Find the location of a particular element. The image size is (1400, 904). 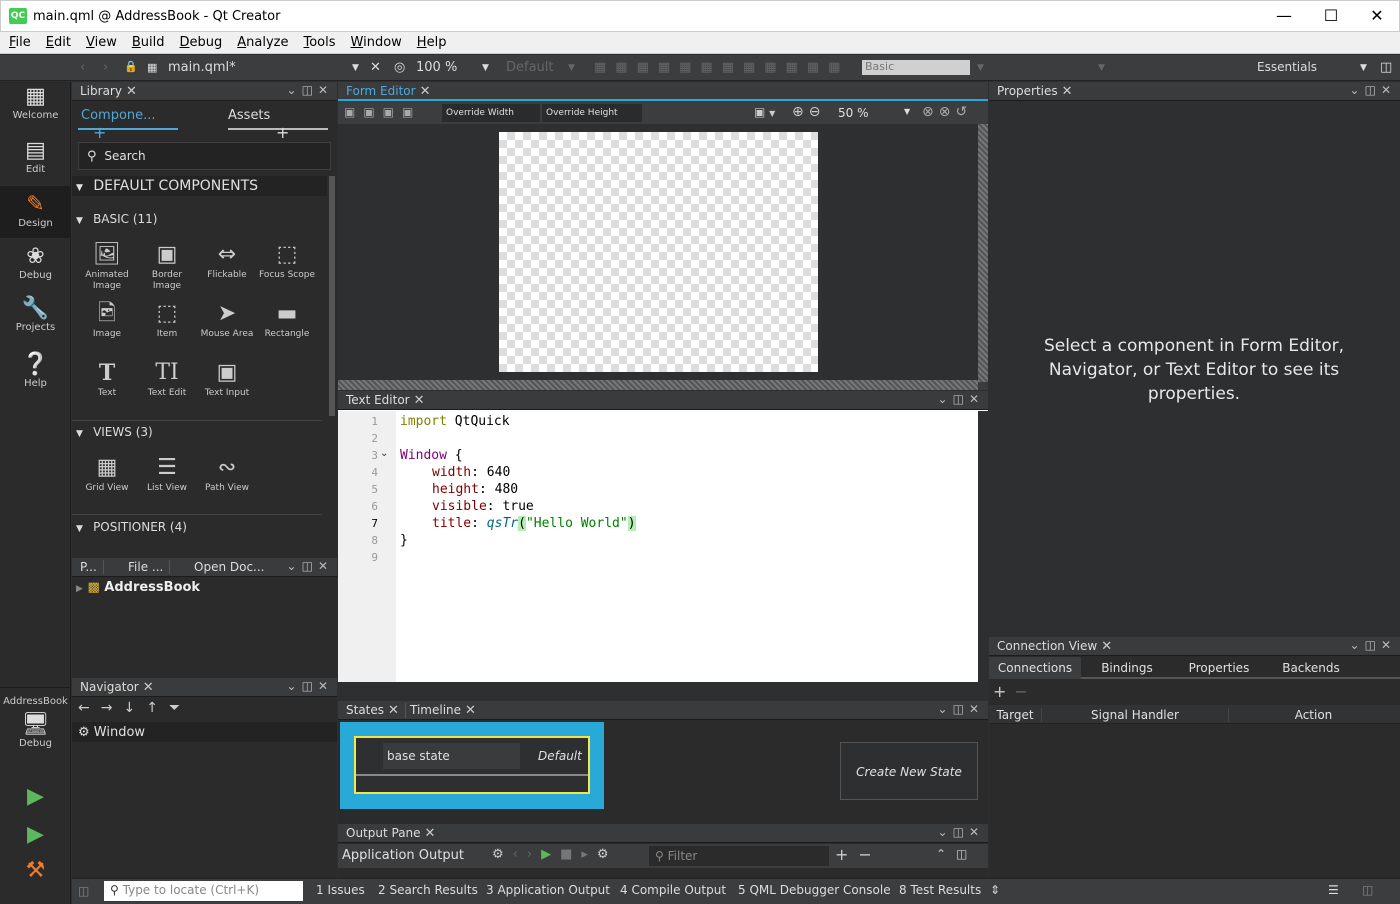

component-border-image: ▣ Border Image is located at coordinates (167, 266).